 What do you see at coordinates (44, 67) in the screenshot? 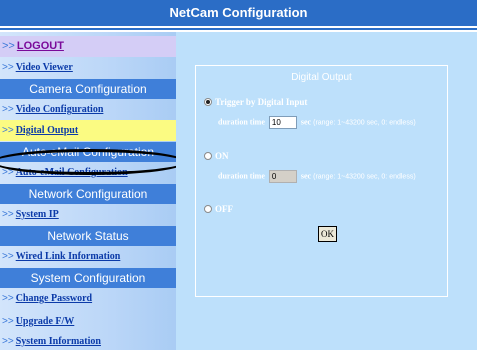
I see `sidebar-item-label: Video Viewer` at bounding box center [44, 67].